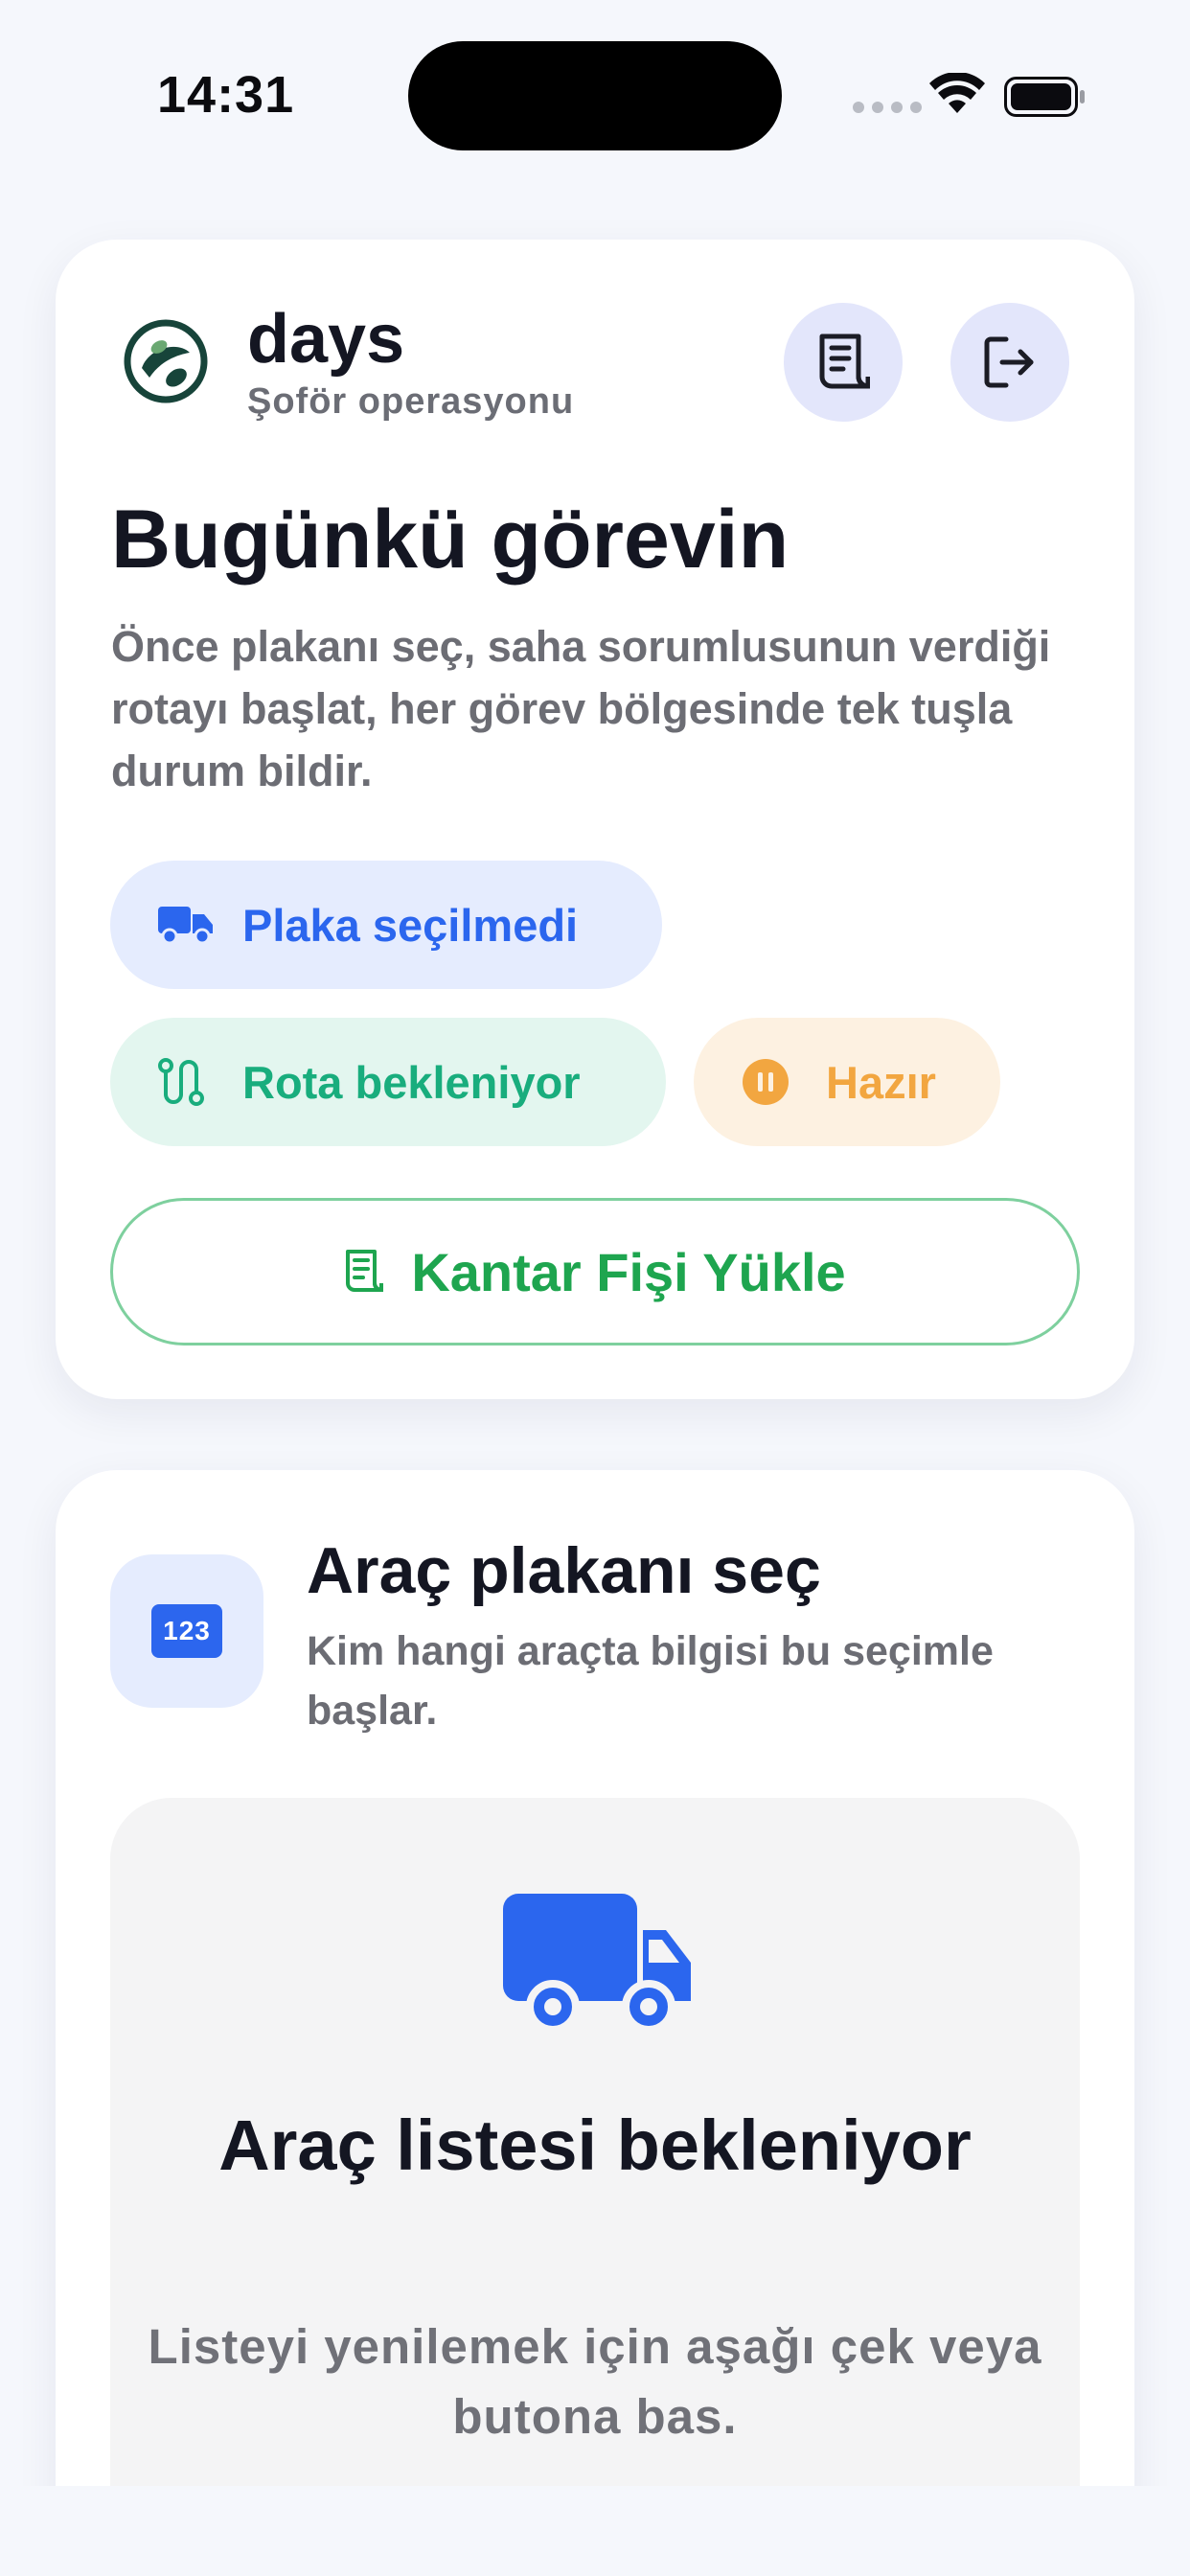 Image resolution: width=1190 pixels, height=2576 pixels. Describe the element at coordinates (957, 93) in the screenshot. I see `wifi-icon` at that location.